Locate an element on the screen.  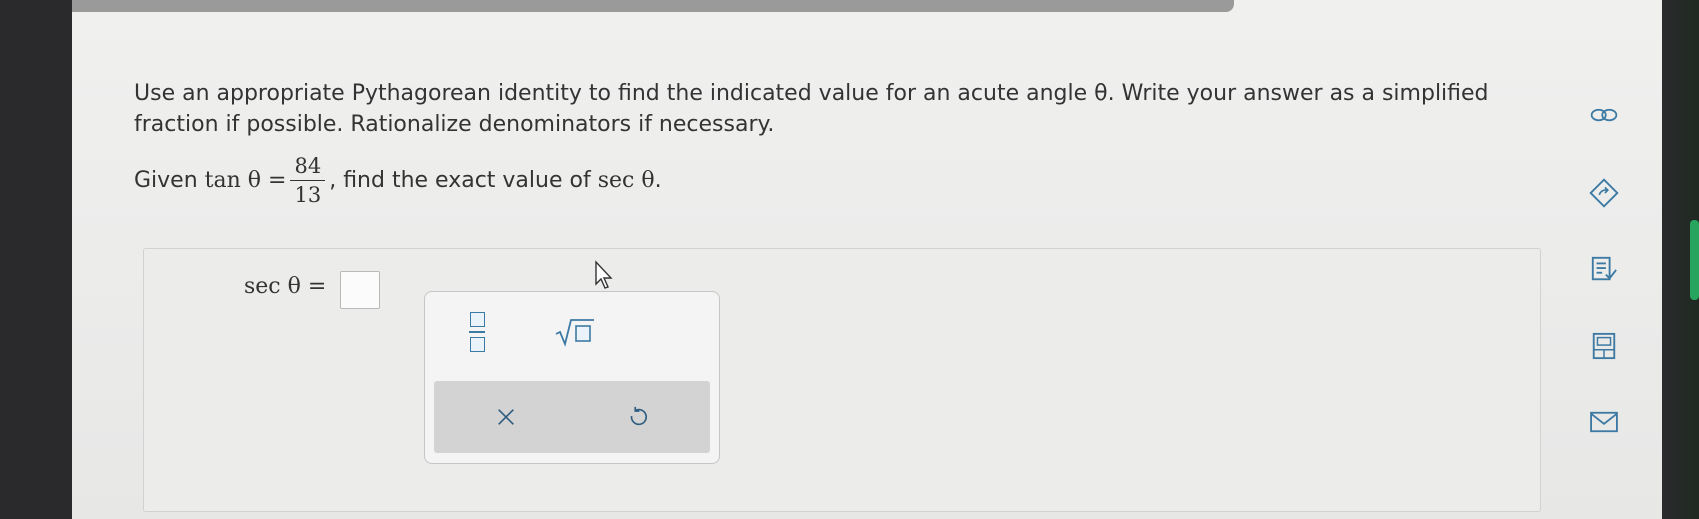
answer-label: sec θ = is located at coordinates (285, 286).